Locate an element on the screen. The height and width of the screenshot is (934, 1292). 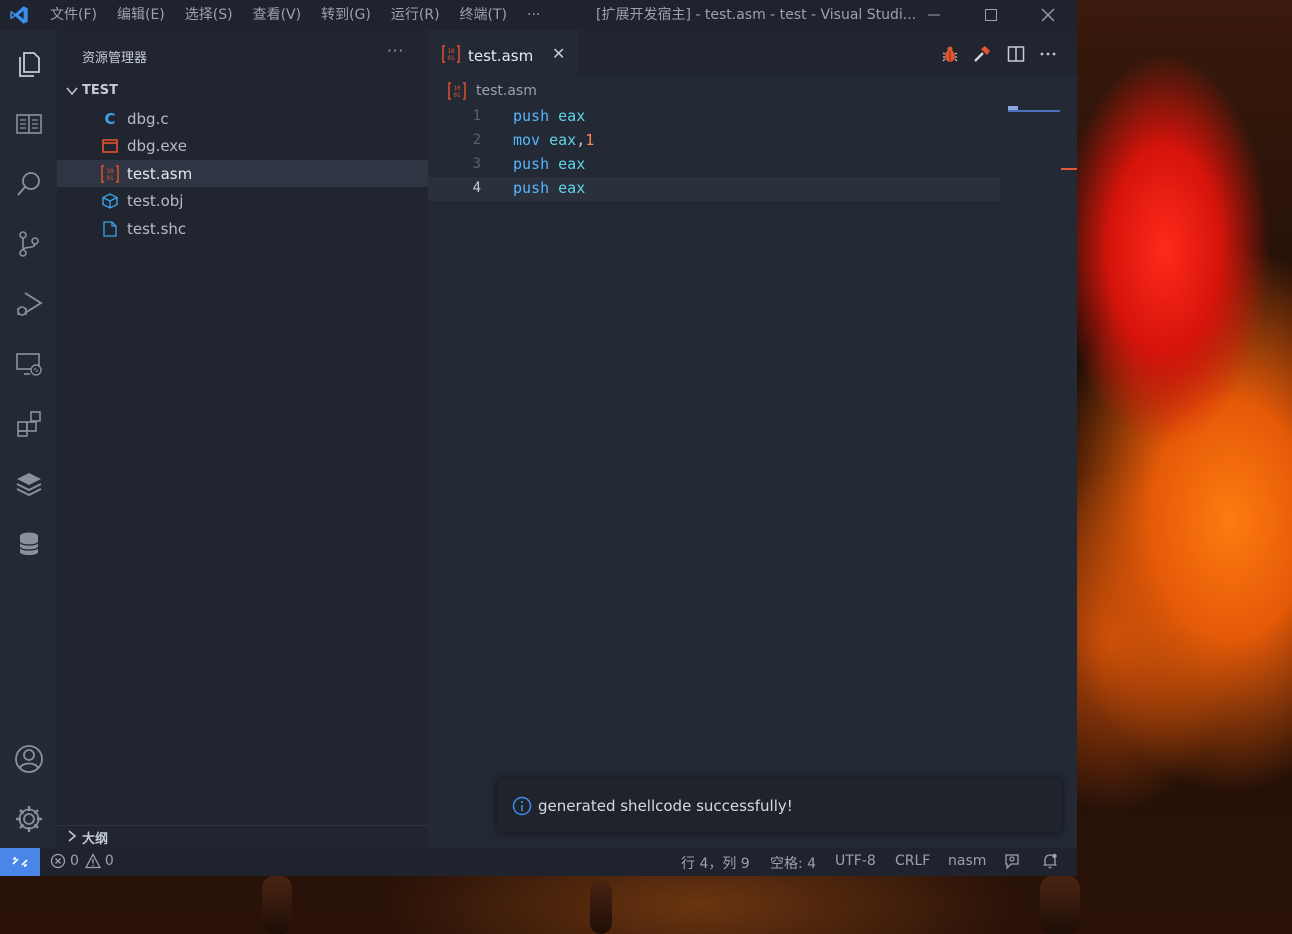
minimize-button is located at coordinates (934, 15).